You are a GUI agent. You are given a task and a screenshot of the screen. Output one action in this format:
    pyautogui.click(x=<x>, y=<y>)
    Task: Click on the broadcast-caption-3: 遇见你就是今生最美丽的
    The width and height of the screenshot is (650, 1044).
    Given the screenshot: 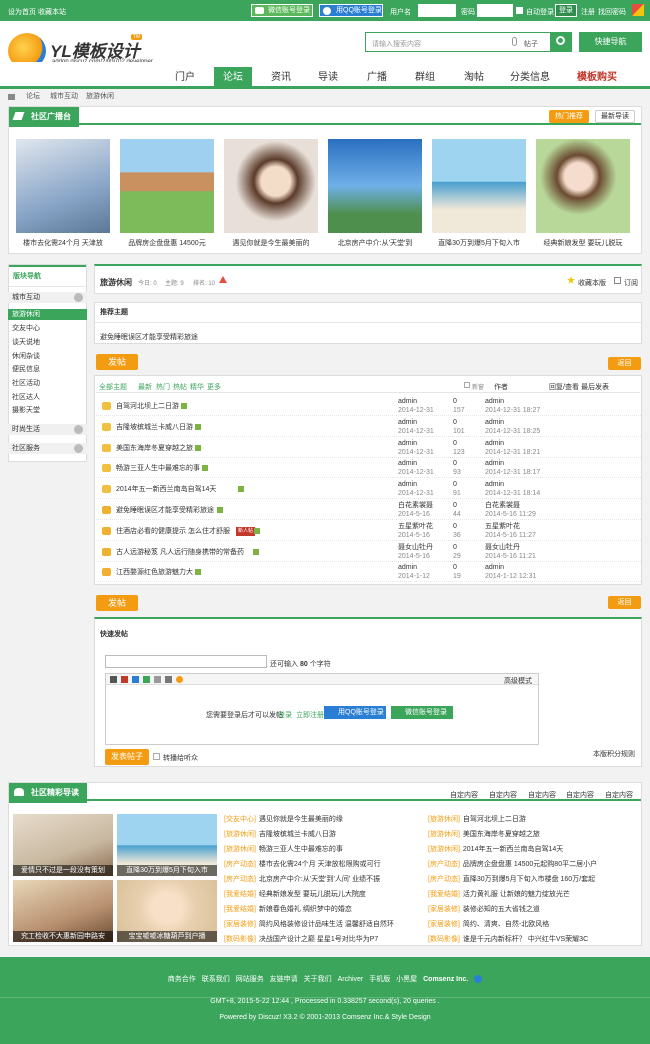 What is the action you would take?
    pyautogui.click(x=271, y=243)
    